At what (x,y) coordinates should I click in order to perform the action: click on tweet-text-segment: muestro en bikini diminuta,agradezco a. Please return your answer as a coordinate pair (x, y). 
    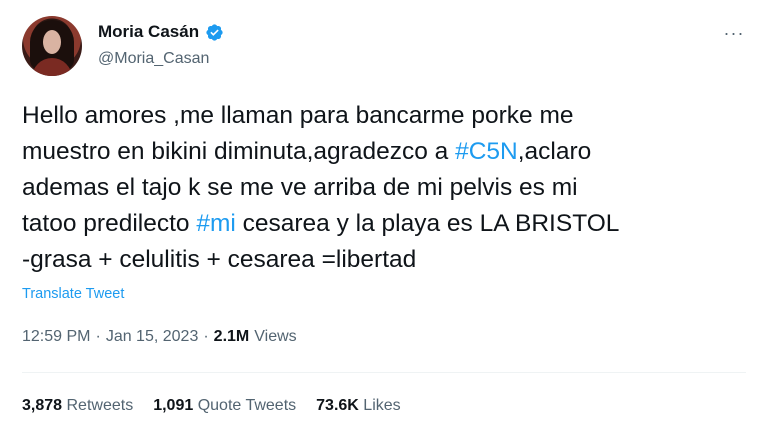
    Looking at the image, I should click on (239, 151).